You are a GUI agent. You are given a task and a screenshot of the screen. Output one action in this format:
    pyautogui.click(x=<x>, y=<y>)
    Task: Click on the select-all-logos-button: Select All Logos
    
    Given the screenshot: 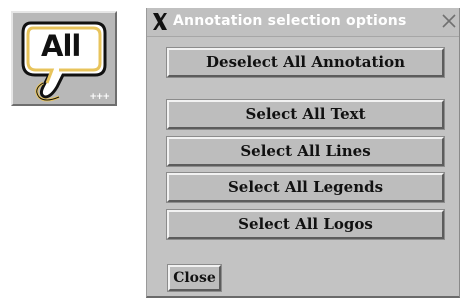 What is the action you would take?
    pyautogui.click(x=305, y=224)
    